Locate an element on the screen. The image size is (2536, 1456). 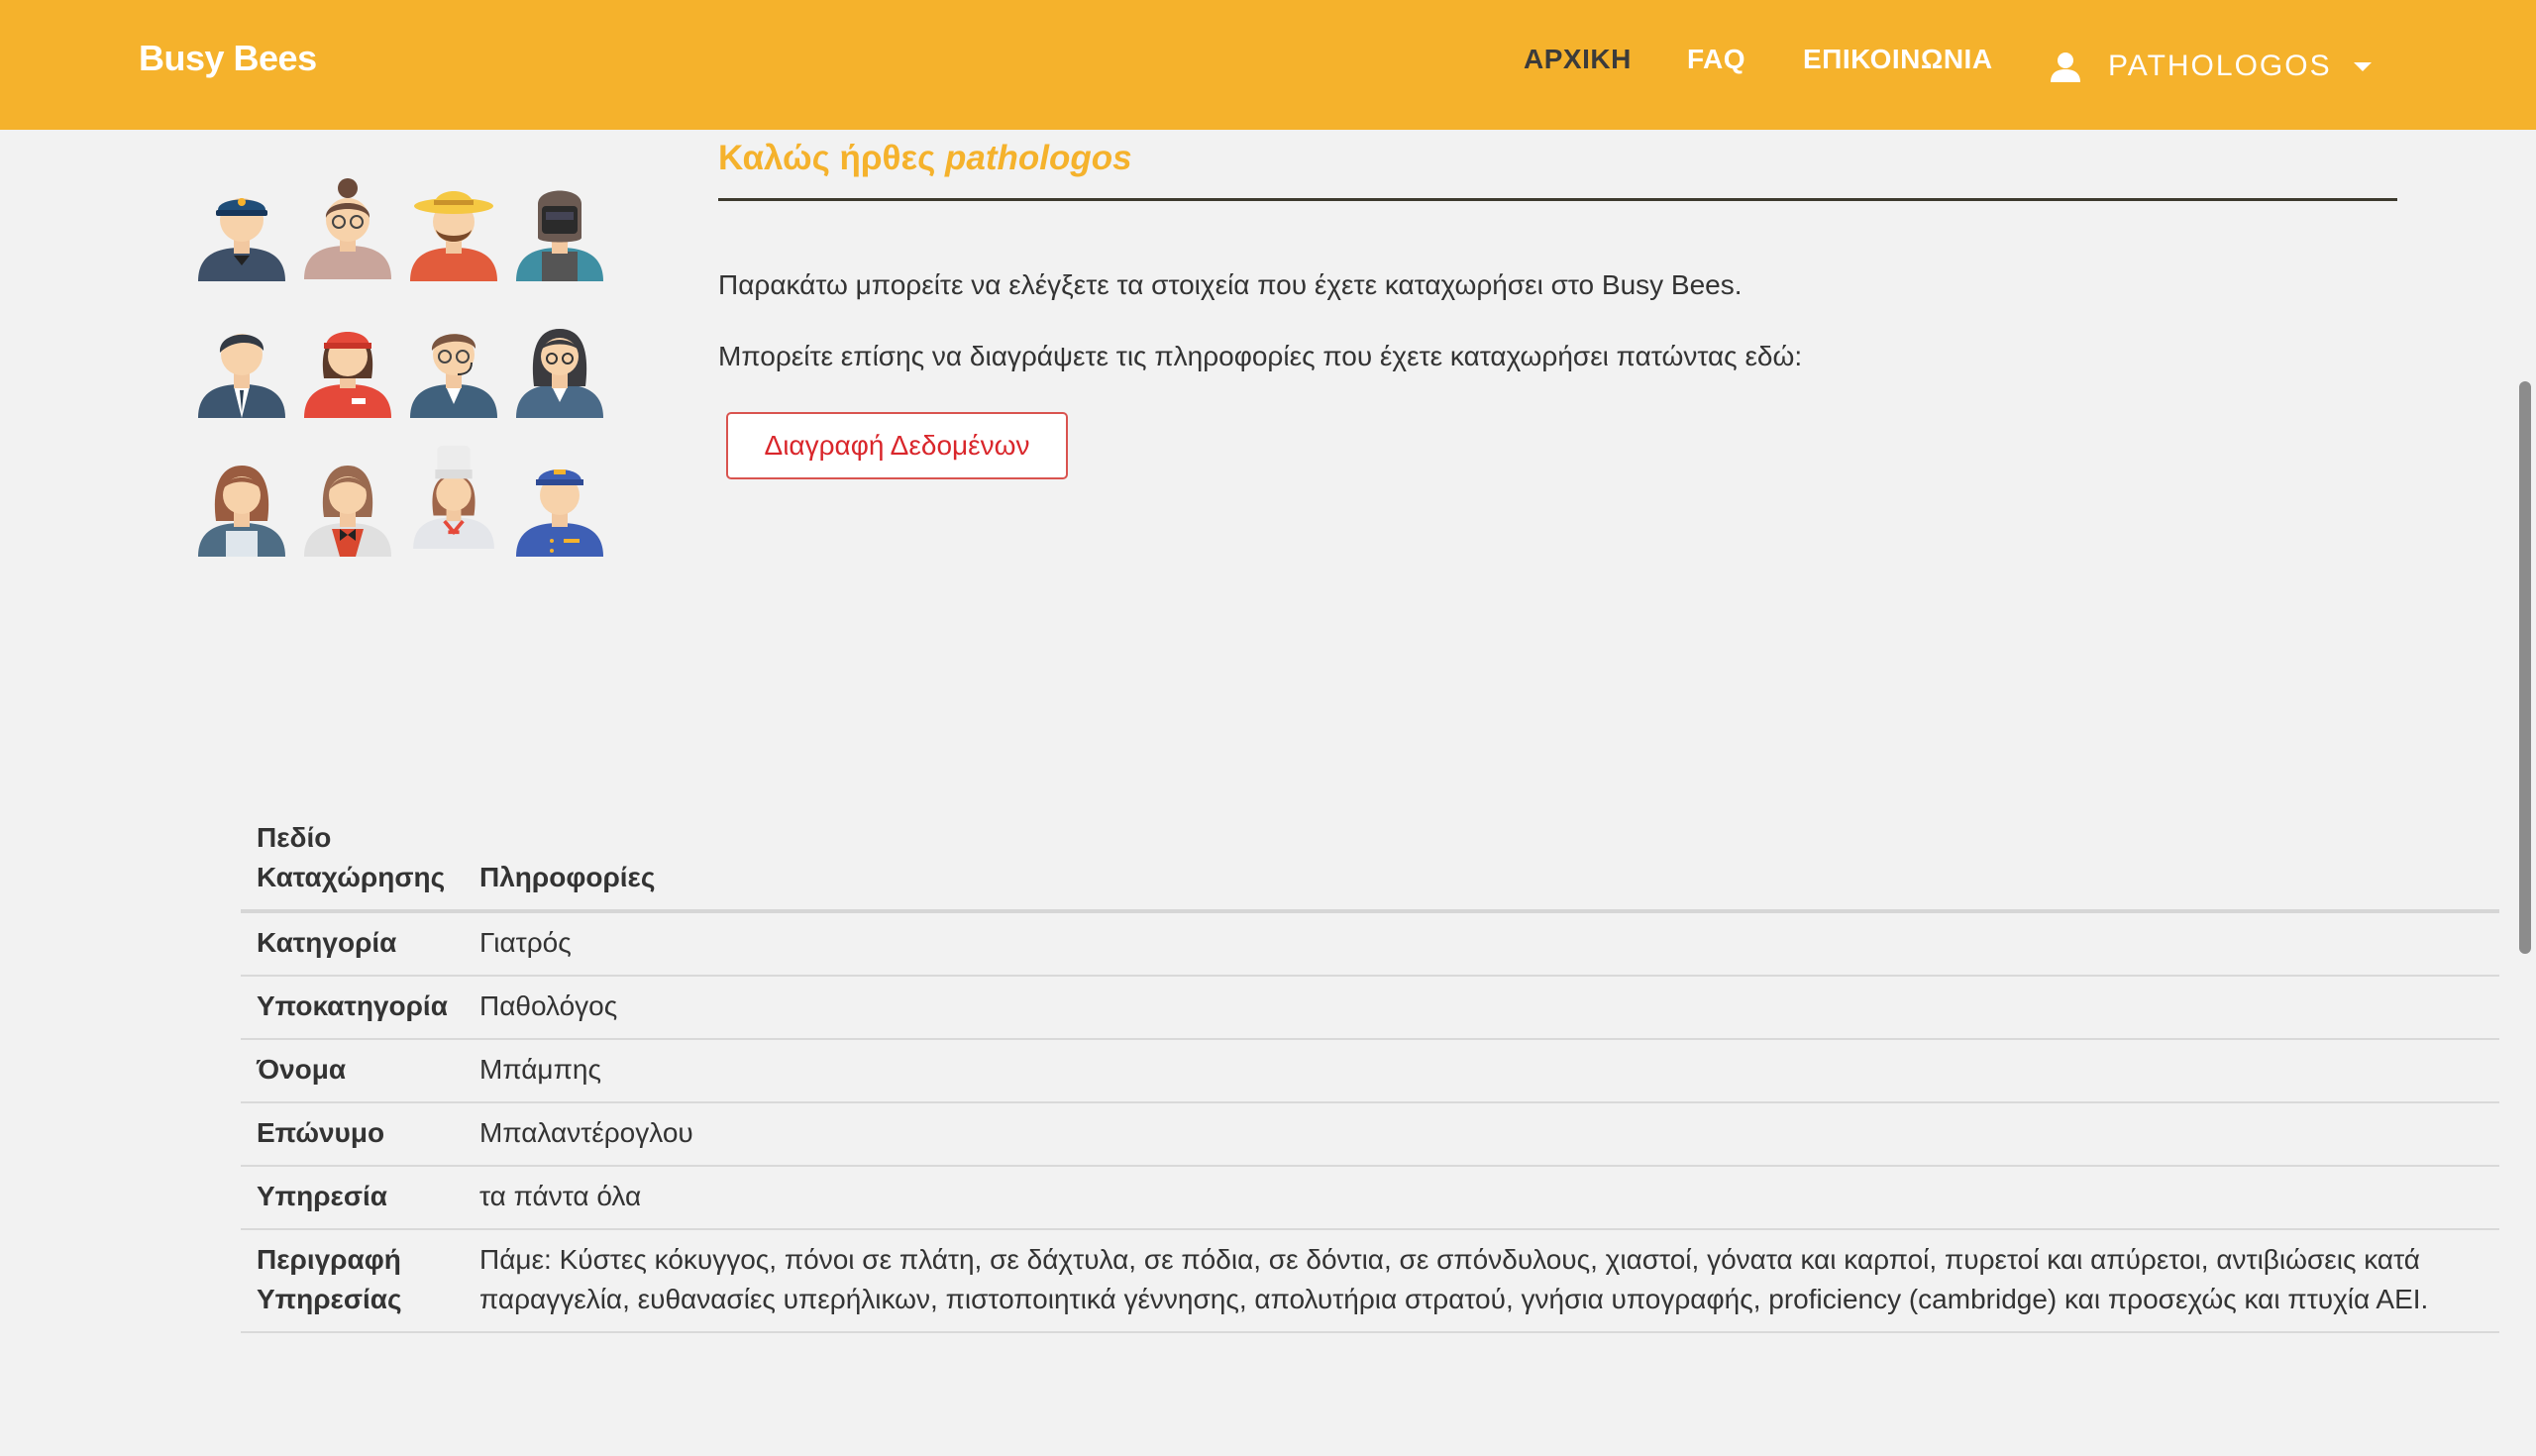
row-value-subcategory: Παθολόγος is located at coordinates (1481, 1008).